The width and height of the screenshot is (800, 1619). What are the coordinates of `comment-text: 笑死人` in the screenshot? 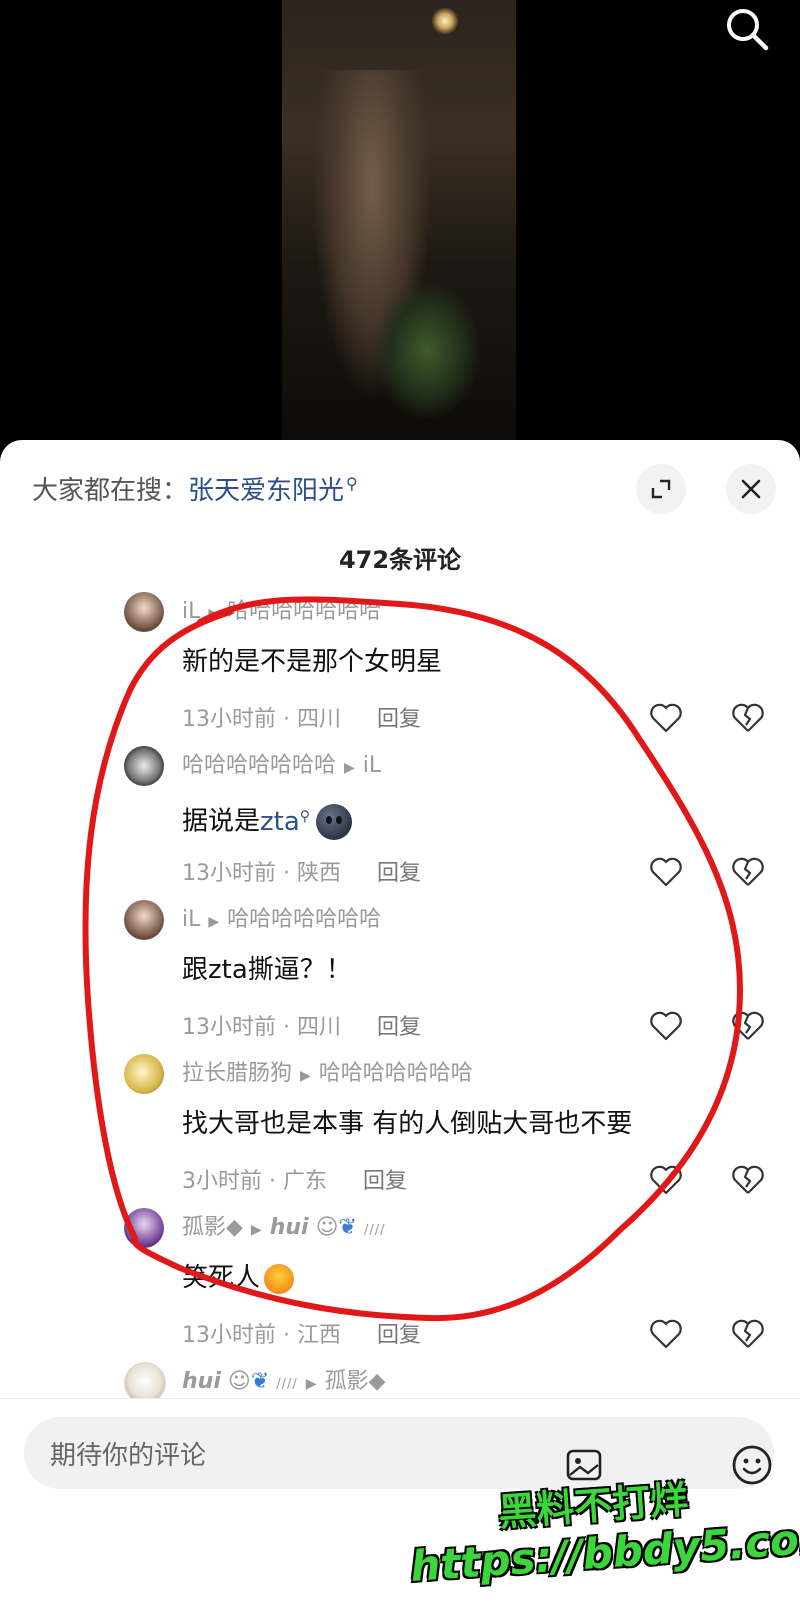 It's located at (238, 1278).